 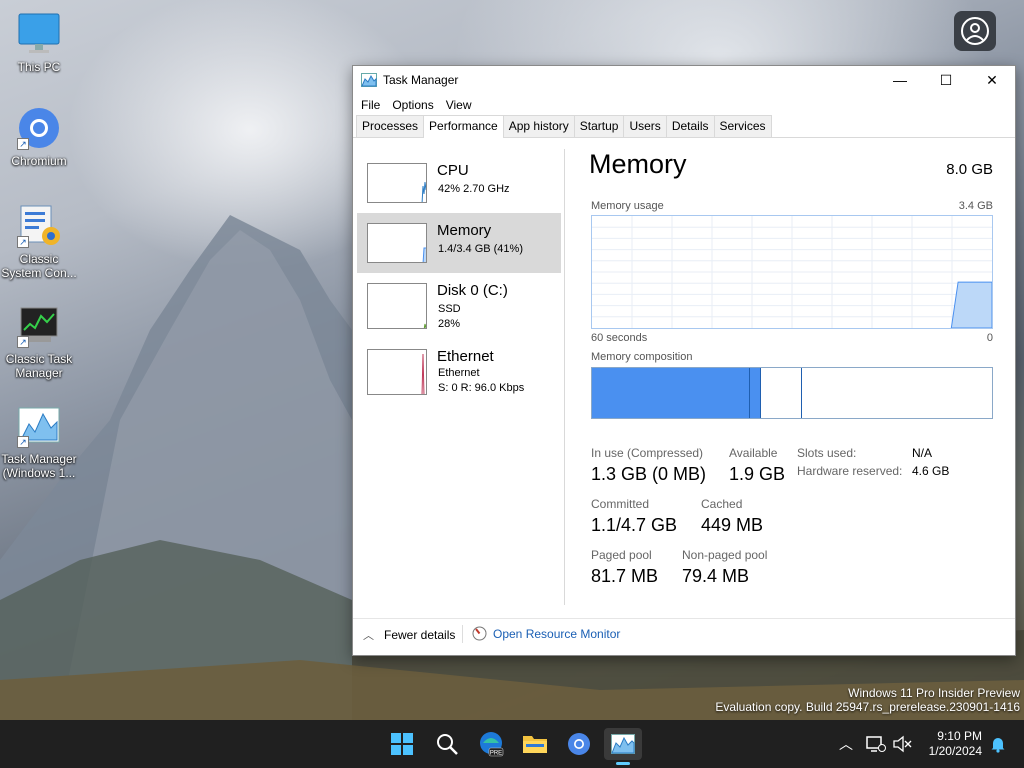 I want to click on clock-date: 1/20/2024, so click(x=955, y=751).